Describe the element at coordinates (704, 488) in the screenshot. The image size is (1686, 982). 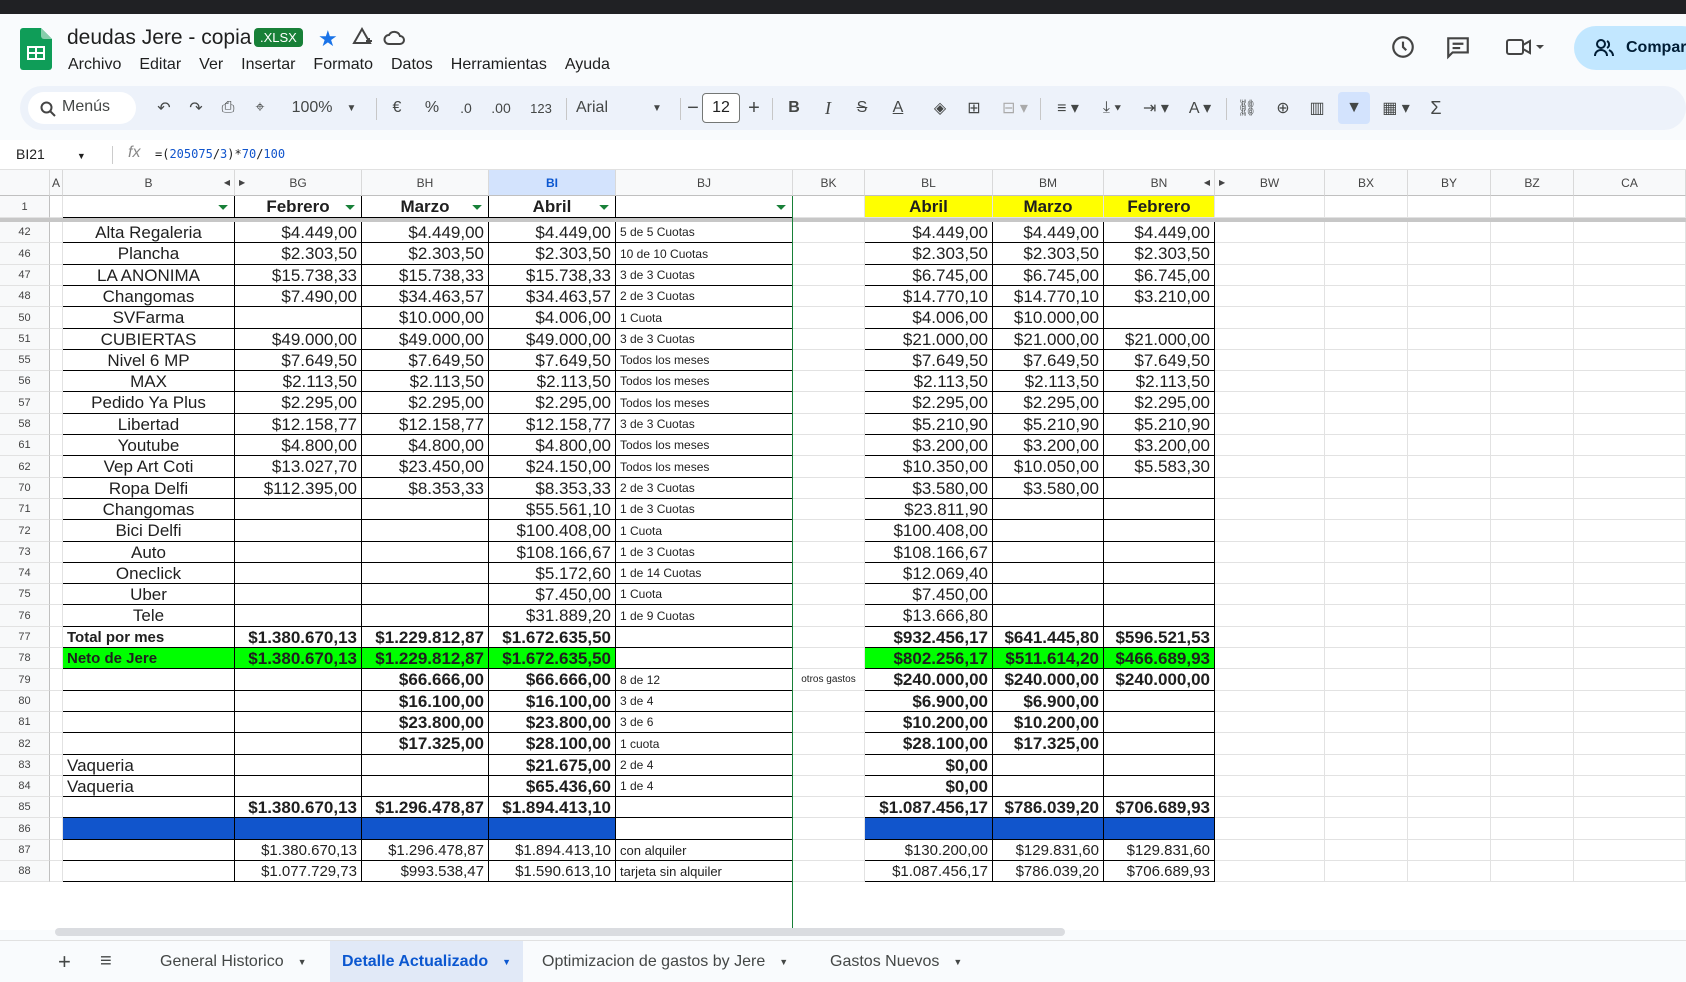
I see `cell-bj-70: 2 de 3 Cuotas` at that location.